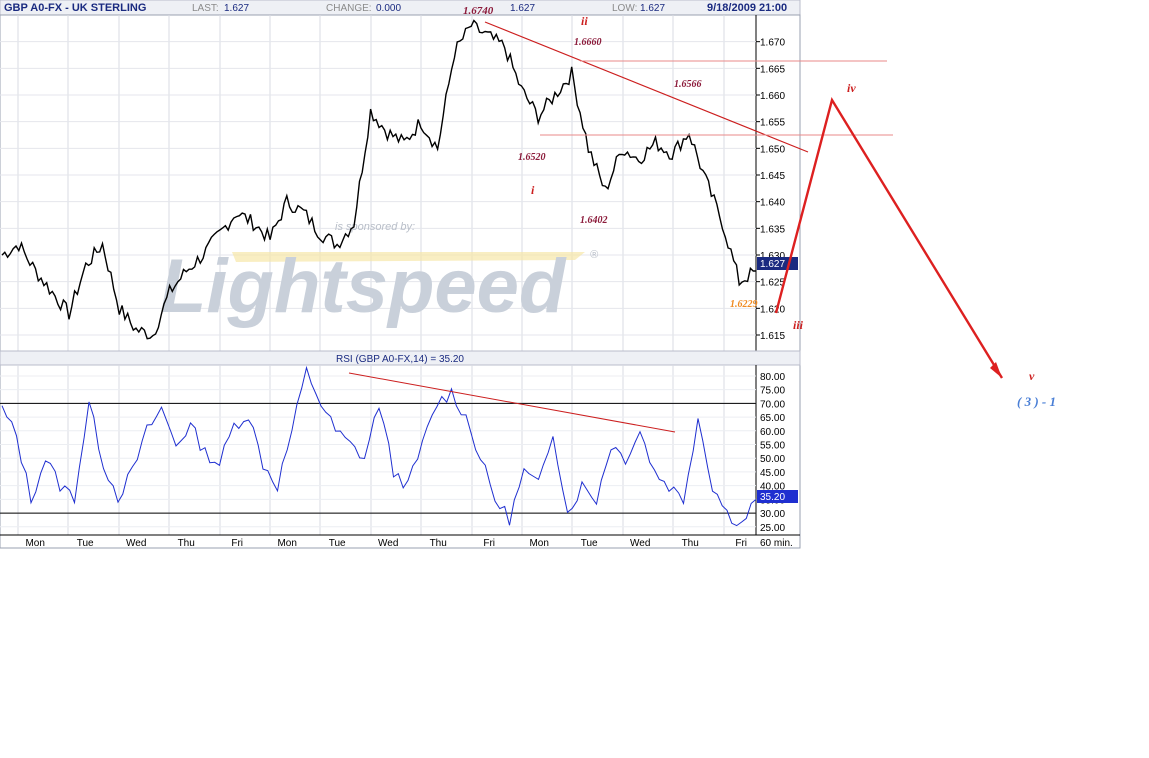  Describe the element at coordinates (772, 418) in the screenshot. I see `rsi-tick-label: 65.00` at that location.